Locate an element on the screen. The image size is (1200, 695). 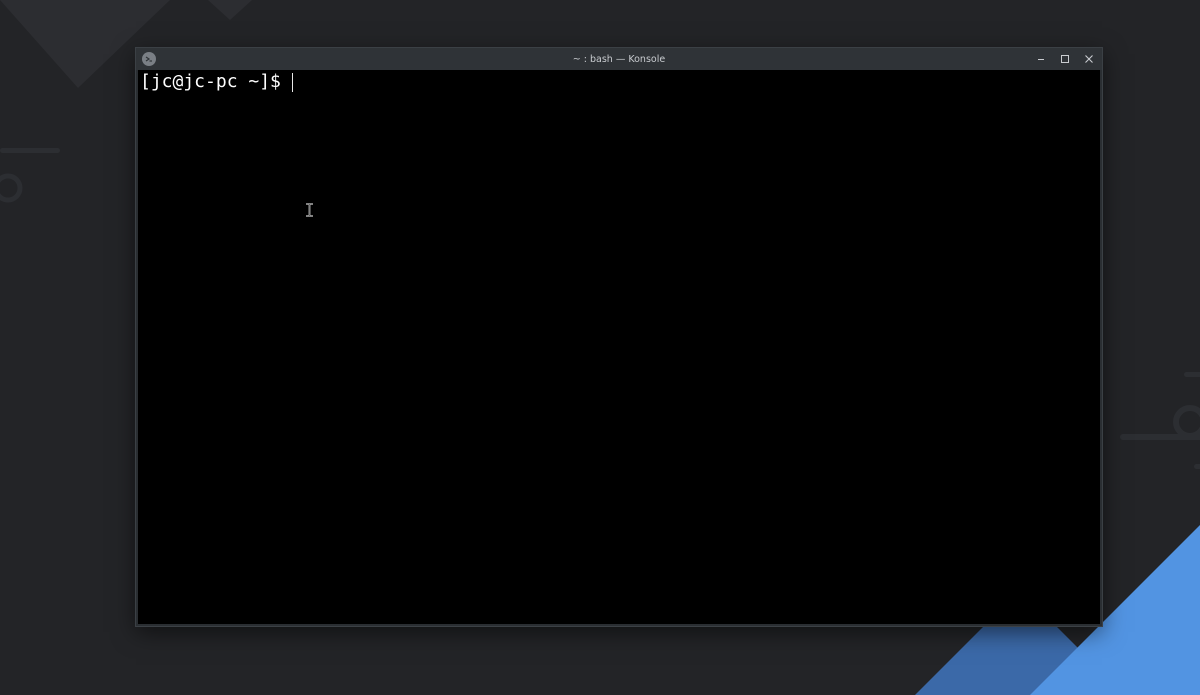
maximize-icon is located at coordinates (1065, 59).